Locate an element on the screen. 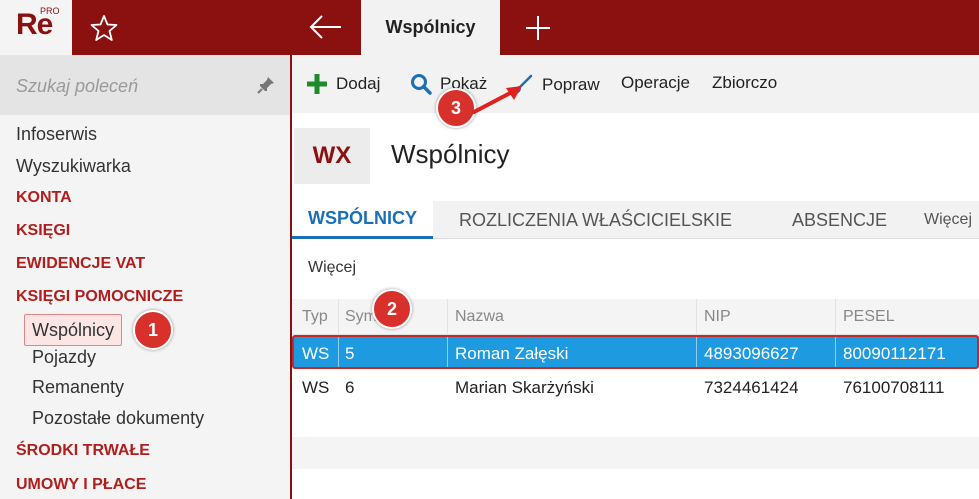  callout-badge-1: 1 is located at coordinates (153, 330).